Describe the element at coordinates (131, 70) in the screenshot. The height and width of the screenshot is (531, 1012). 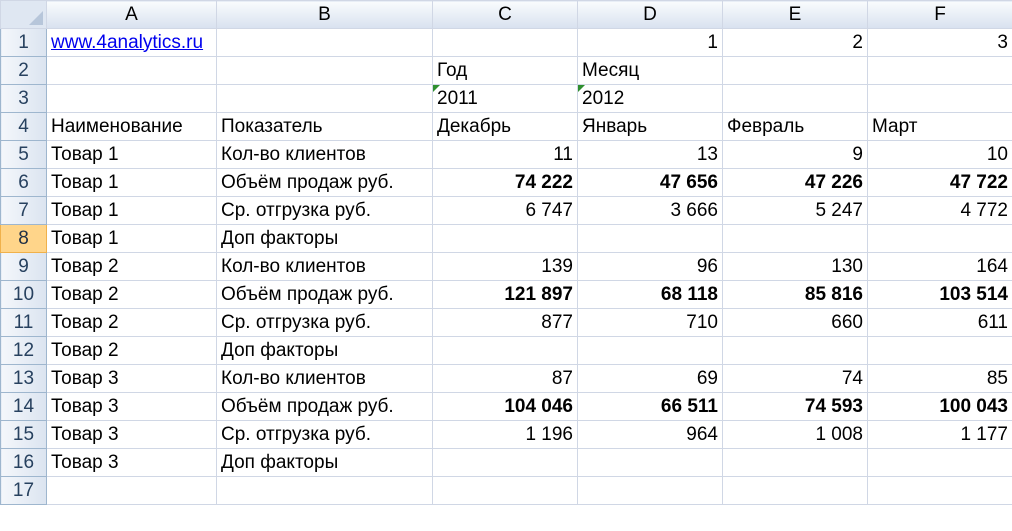
I see `cell-a2` at that location.